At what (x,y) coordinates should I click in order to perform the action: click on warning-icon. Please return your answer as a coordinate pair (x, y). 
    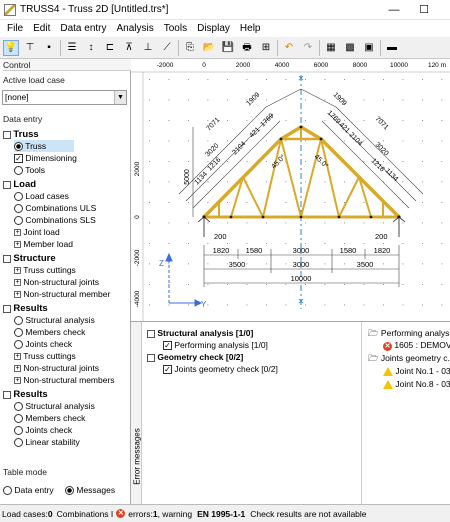
    Looking at the image, I should click on (388, 372).